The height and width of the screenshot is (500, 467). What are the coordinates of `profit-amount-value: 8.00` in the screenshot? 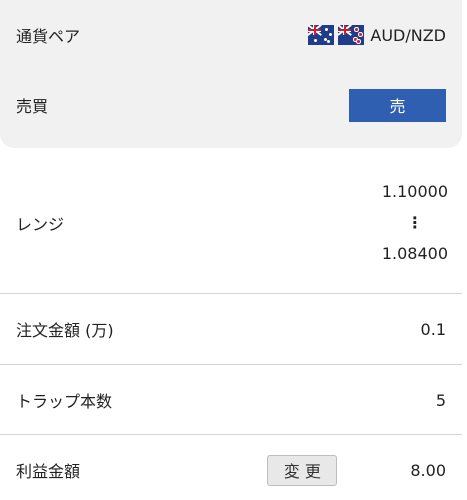 It's located at (428, 470).